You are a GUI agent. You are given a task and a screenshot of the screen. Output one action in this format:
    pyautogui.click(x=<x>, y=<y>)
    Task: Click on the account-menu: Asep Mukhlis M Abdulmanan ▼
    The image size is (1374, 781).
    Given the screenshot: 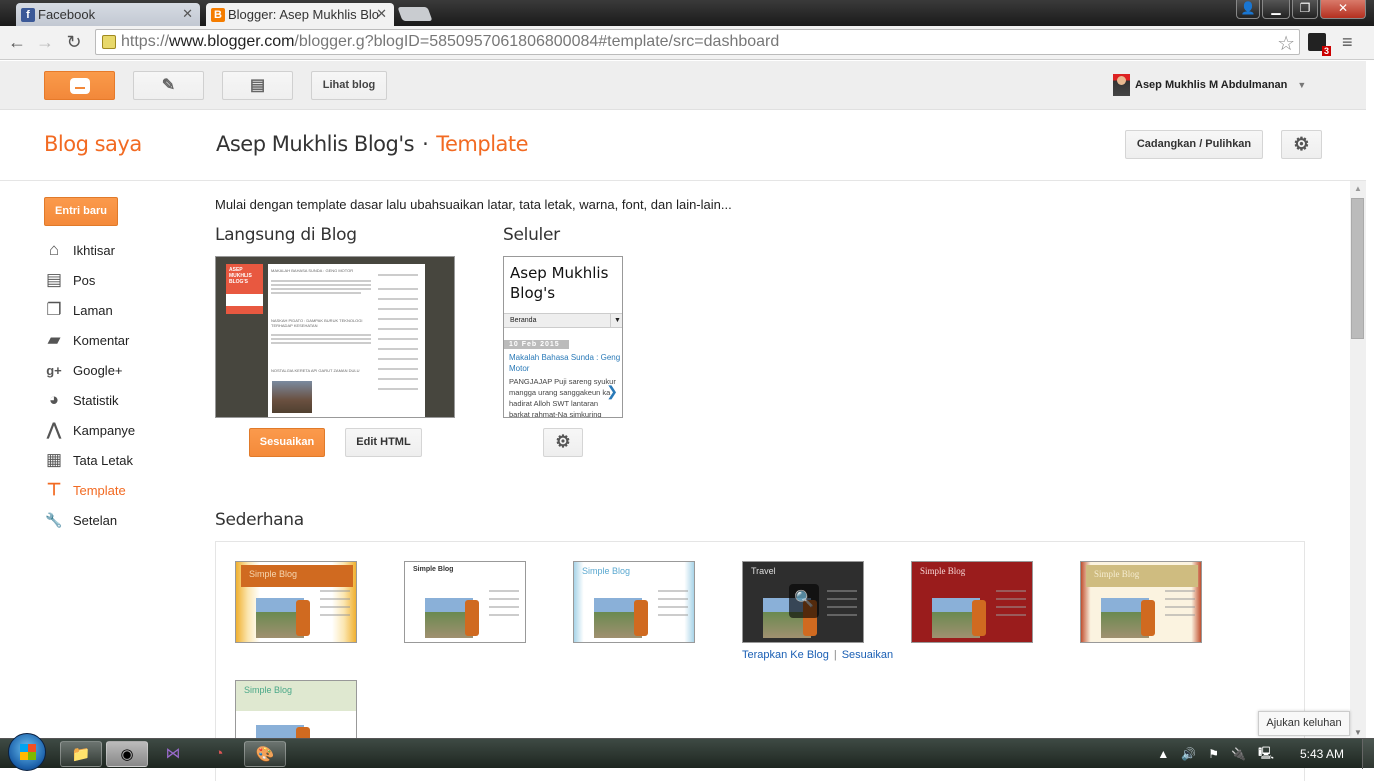 What is the action you would take?
    pyautogui.click(x=1209, y=85)
    